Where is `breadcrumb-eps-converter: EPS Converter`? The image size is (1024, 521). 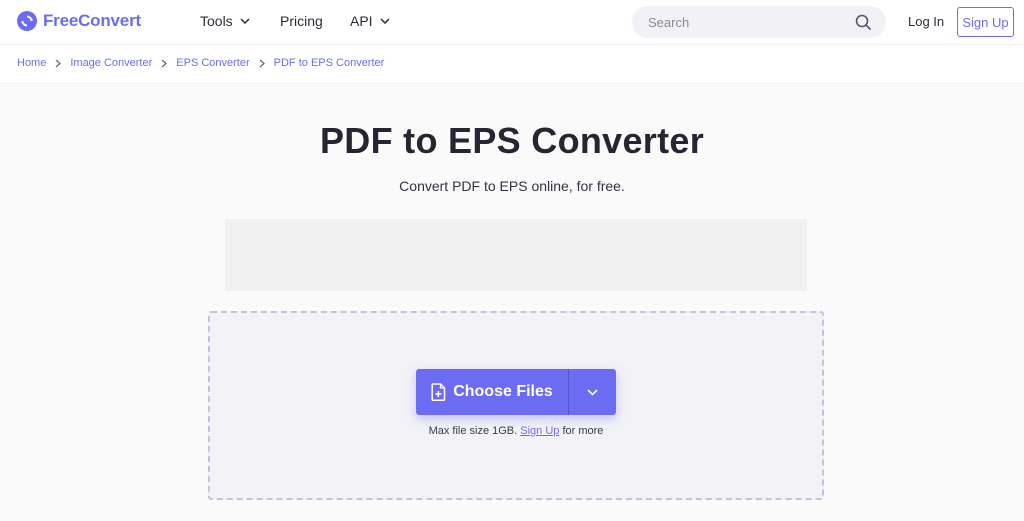 breadcrumb-eps-converter: EPS Converter is located at coordinates (212, 63).